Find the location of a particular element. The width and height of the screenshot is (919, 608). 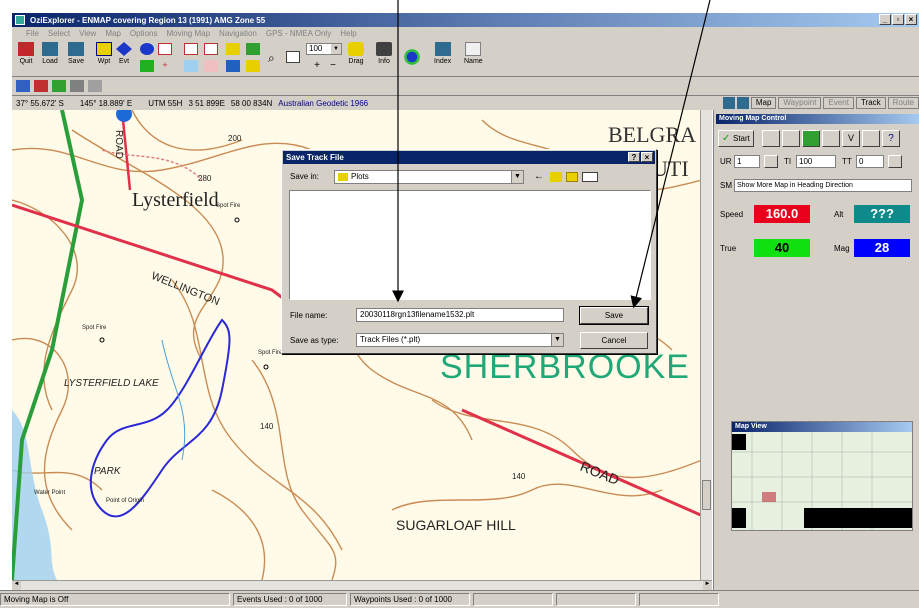

new-folder-icon is located at coordinates (572, 177).